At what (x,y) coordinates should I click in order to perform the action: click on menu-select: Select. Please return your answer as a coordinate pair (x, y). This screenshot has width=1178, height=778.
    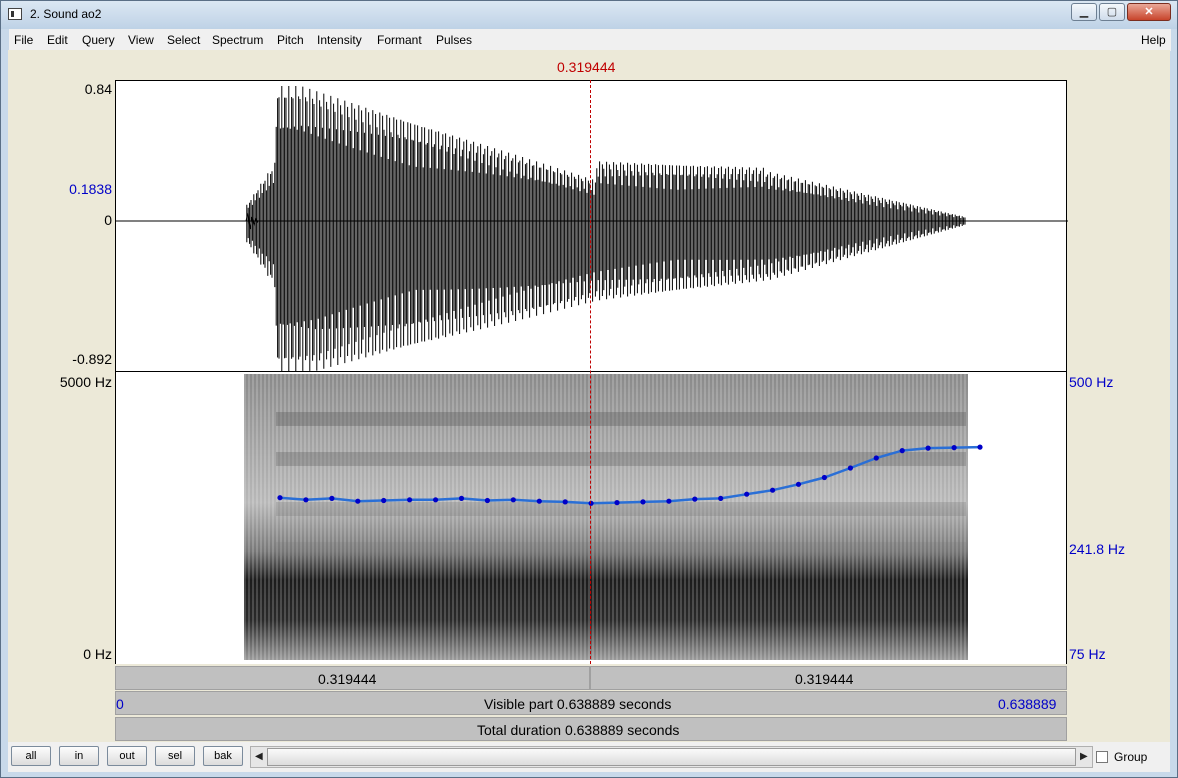
    Looking at the image, I should click on (183, 40).